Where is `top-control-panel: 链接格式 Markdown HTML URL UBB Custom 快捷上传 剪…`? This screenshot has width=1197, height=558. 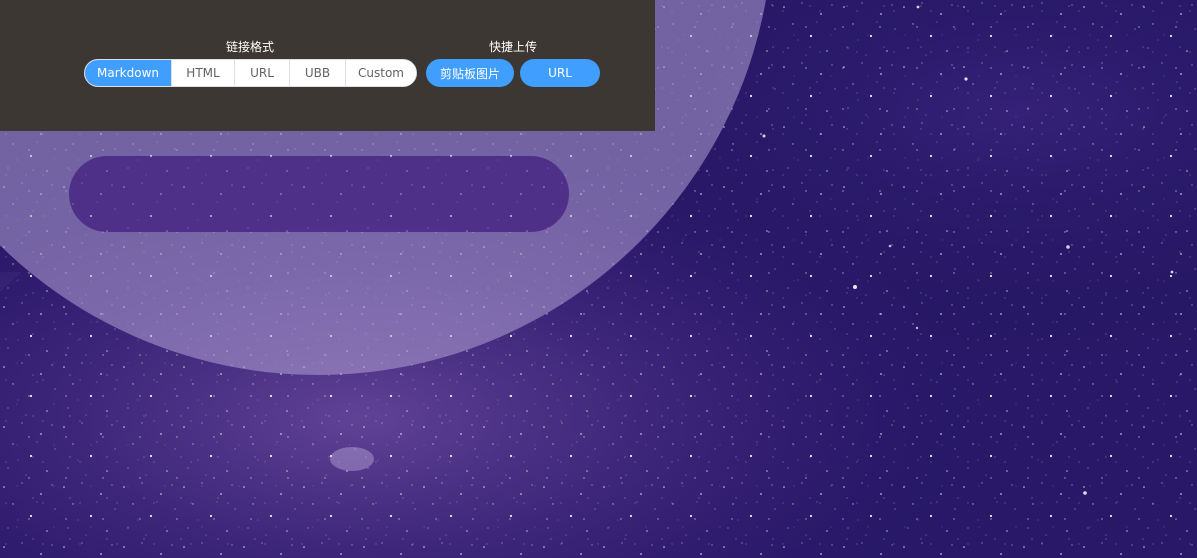 top-control-panel: 链接格式 Markdown HTML URL UBB Custom 快捷上传 剪… is located at coordinates (327, 65).